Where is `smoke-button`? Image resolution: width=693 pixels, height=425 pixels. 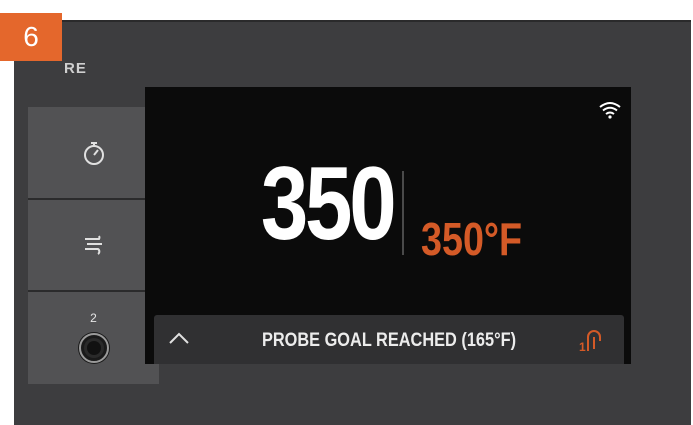 smoke-button is located at coordinates (93, 245).